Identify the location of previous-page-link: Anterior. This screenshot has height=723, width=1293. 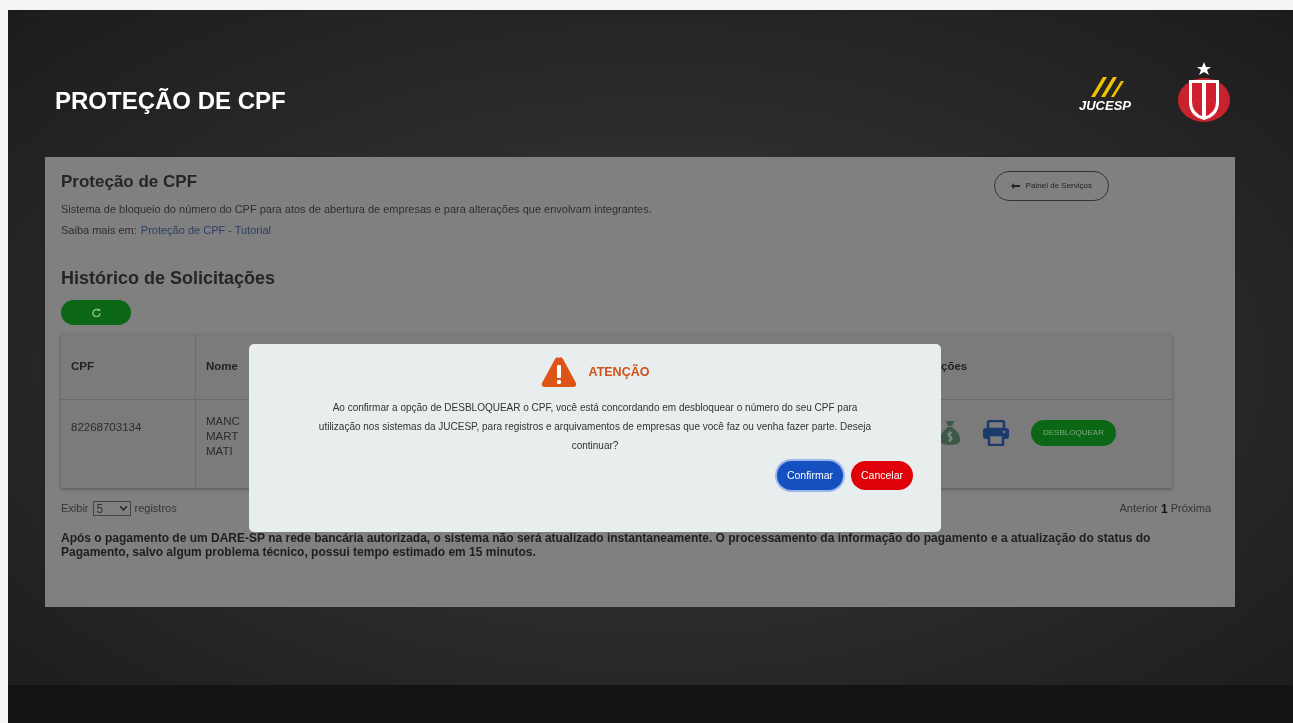
(1138, 508).